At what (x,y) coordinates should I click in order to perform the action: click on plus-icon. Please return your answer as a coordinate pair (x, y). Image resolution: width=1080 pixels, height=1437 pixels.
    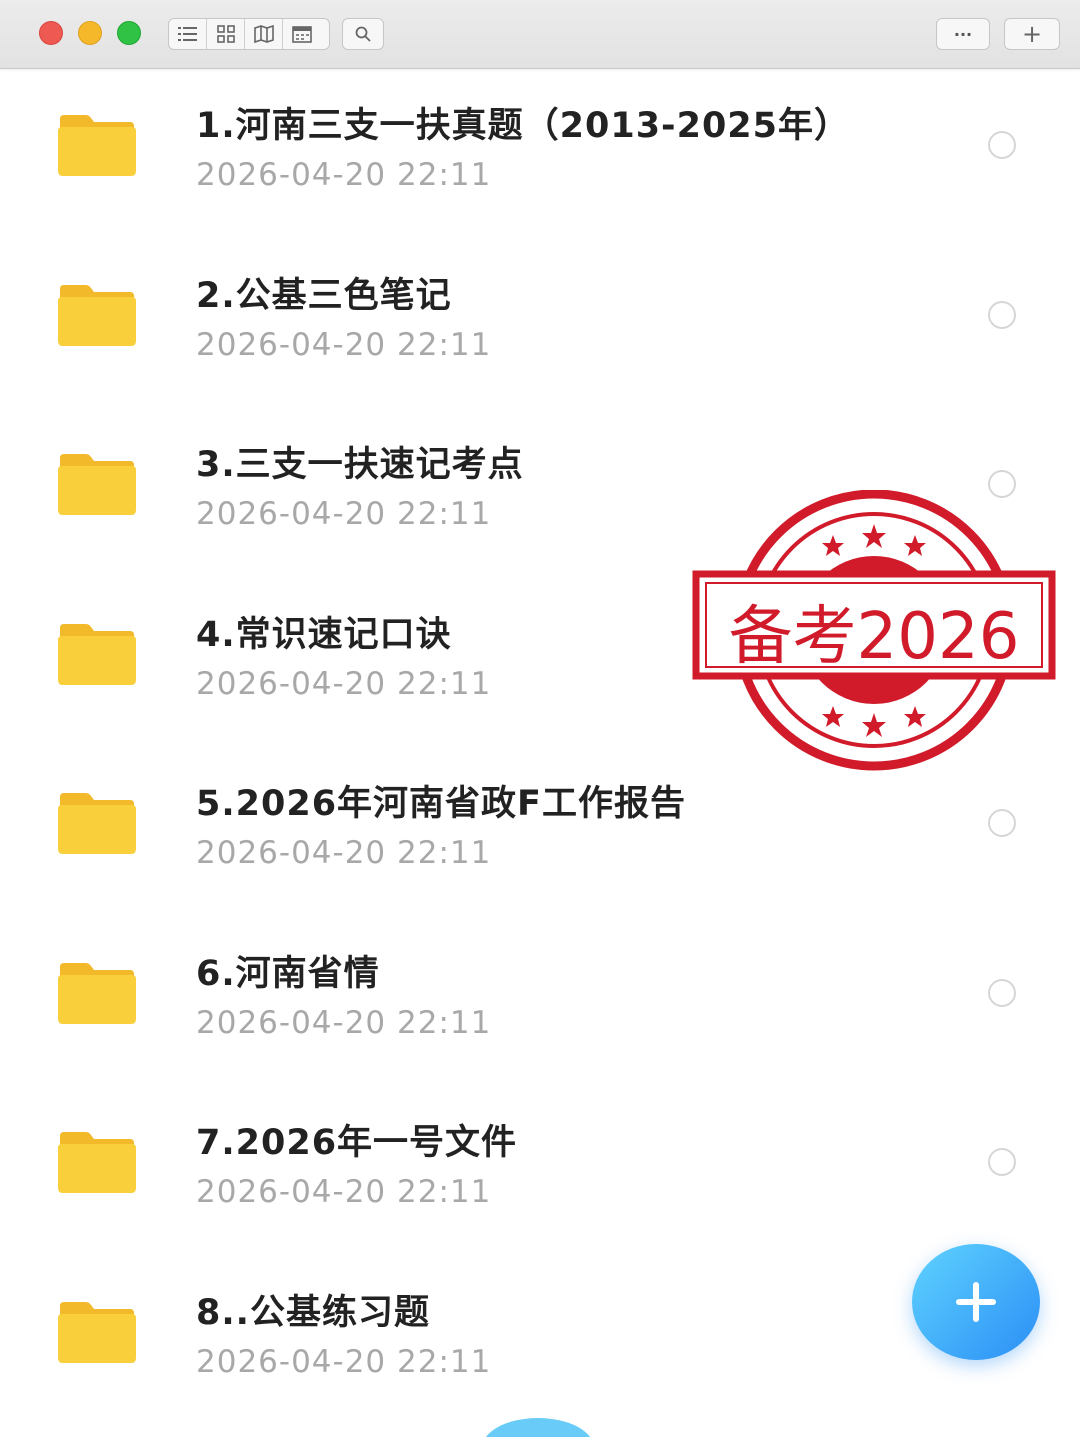
    Looking at the image, I should click on (976, 1302).